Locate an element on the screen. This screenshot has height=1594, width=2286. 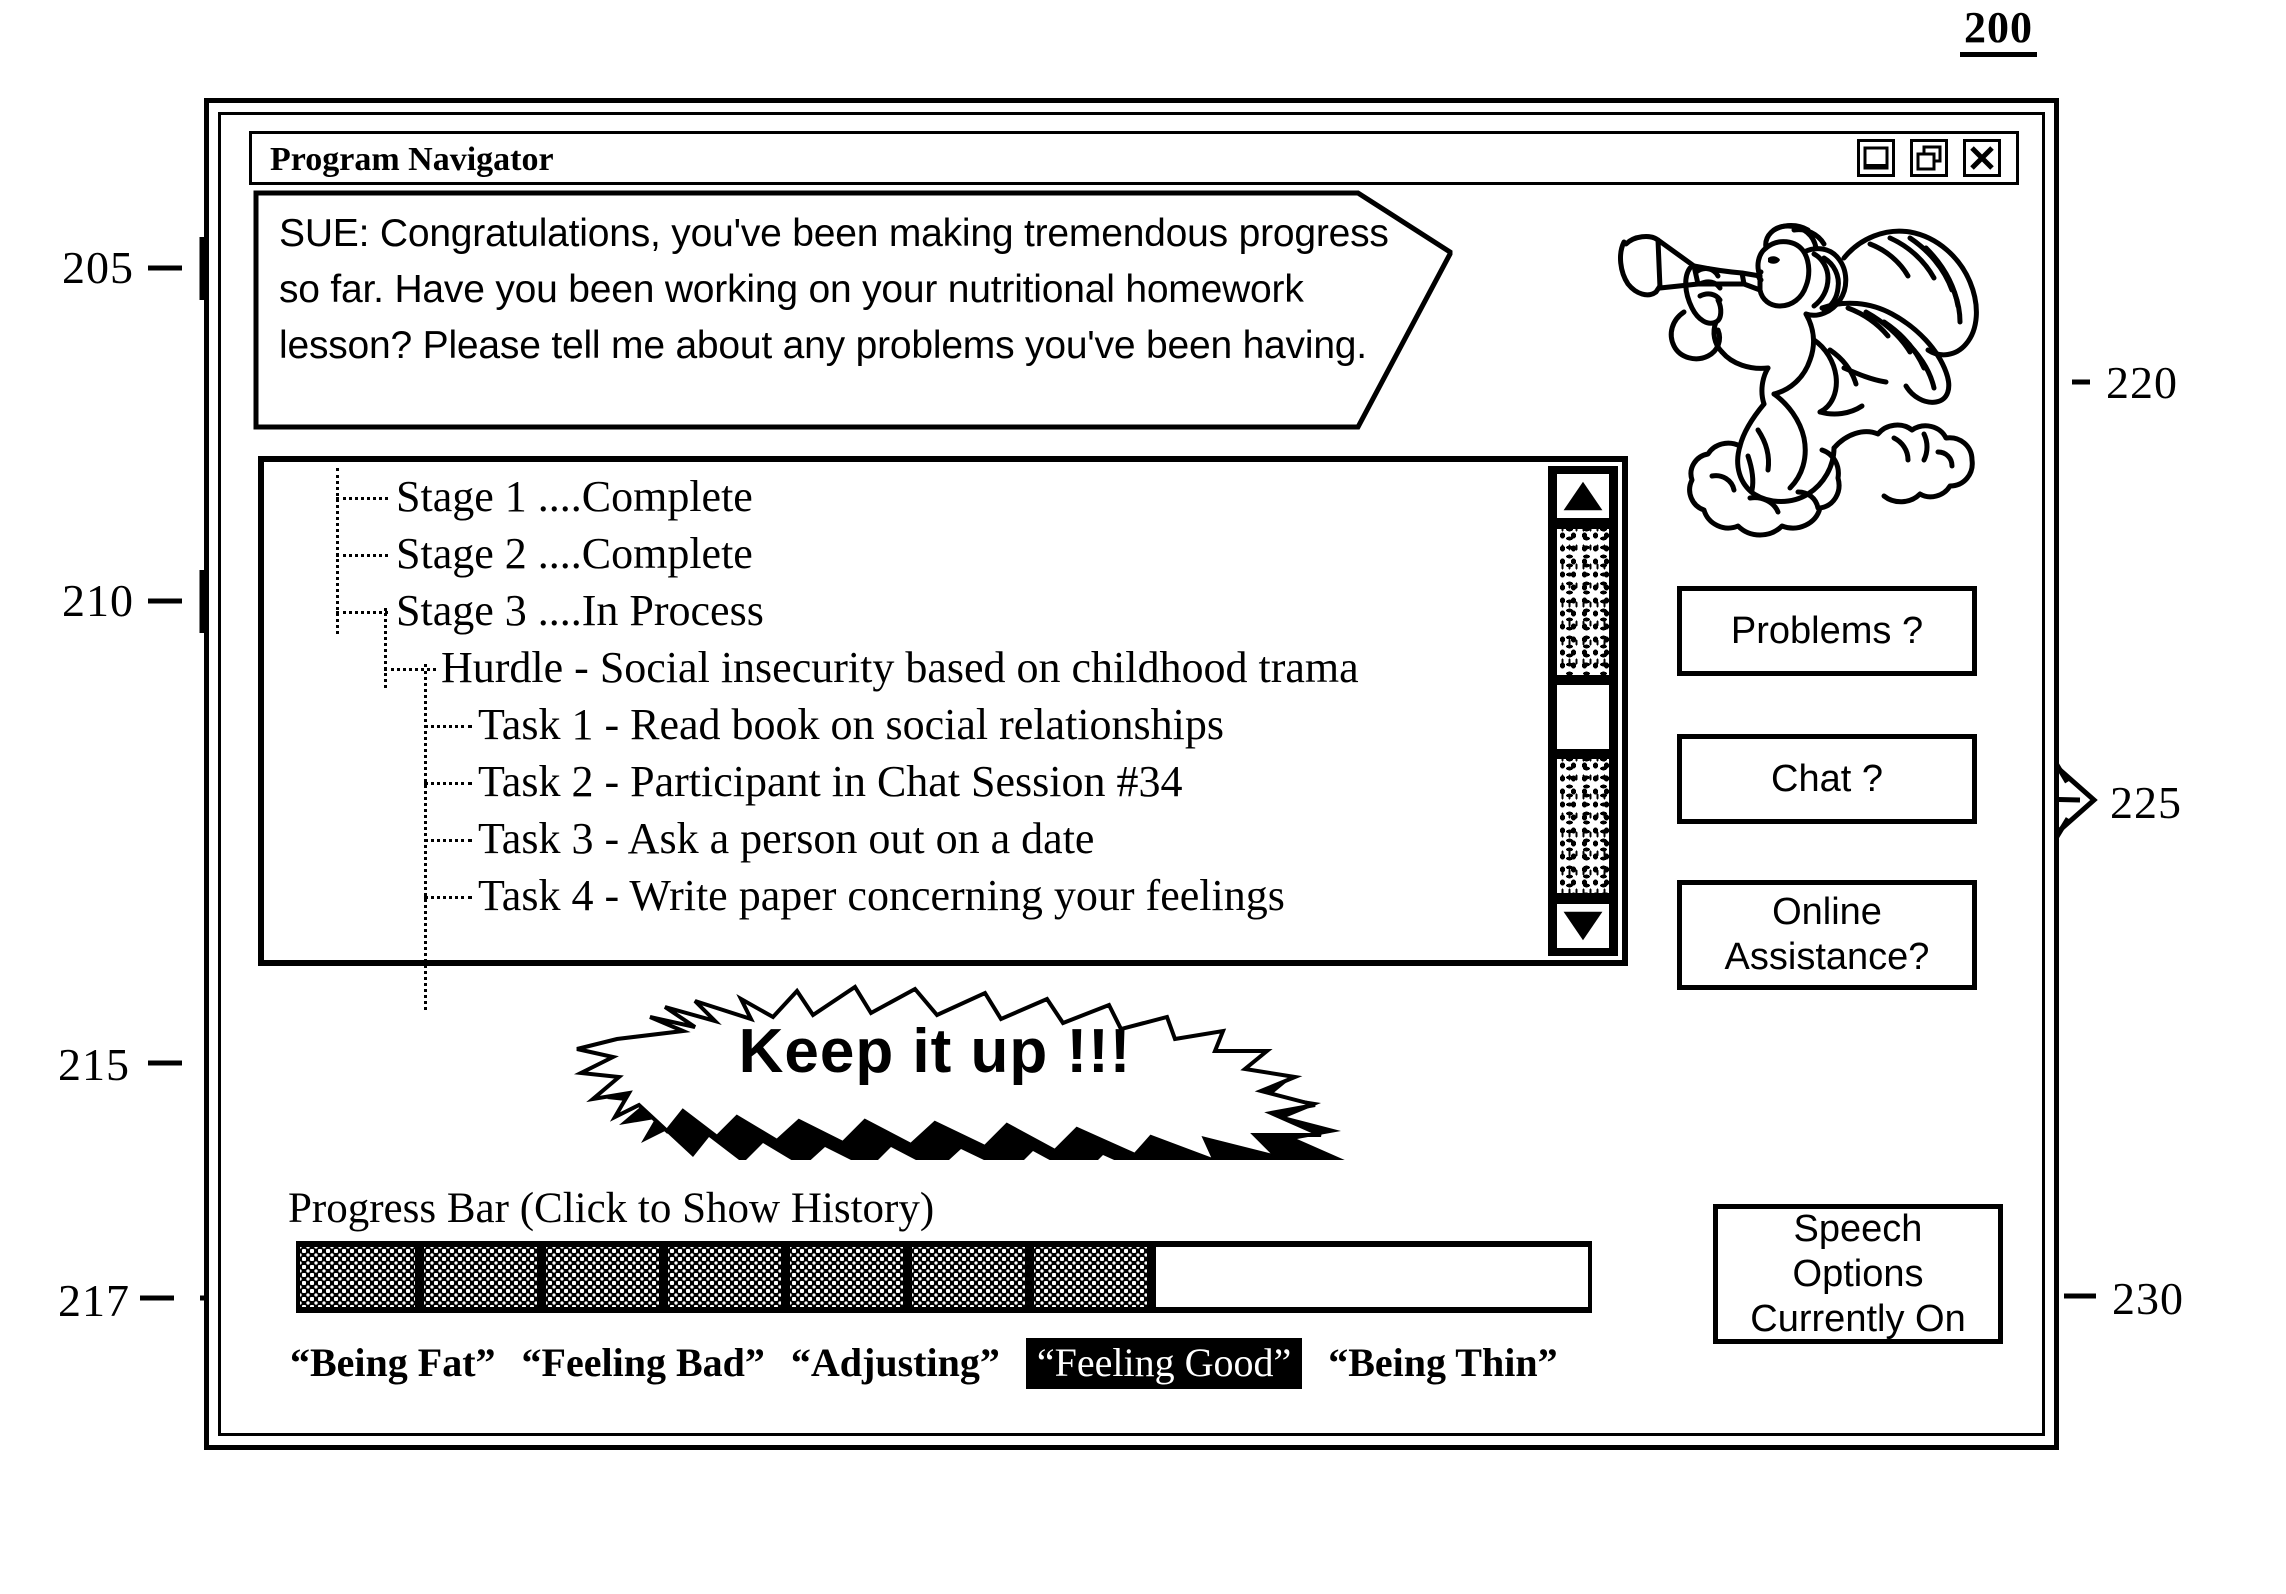
scrollbar-thumb is located at coordinates (1583, 717).